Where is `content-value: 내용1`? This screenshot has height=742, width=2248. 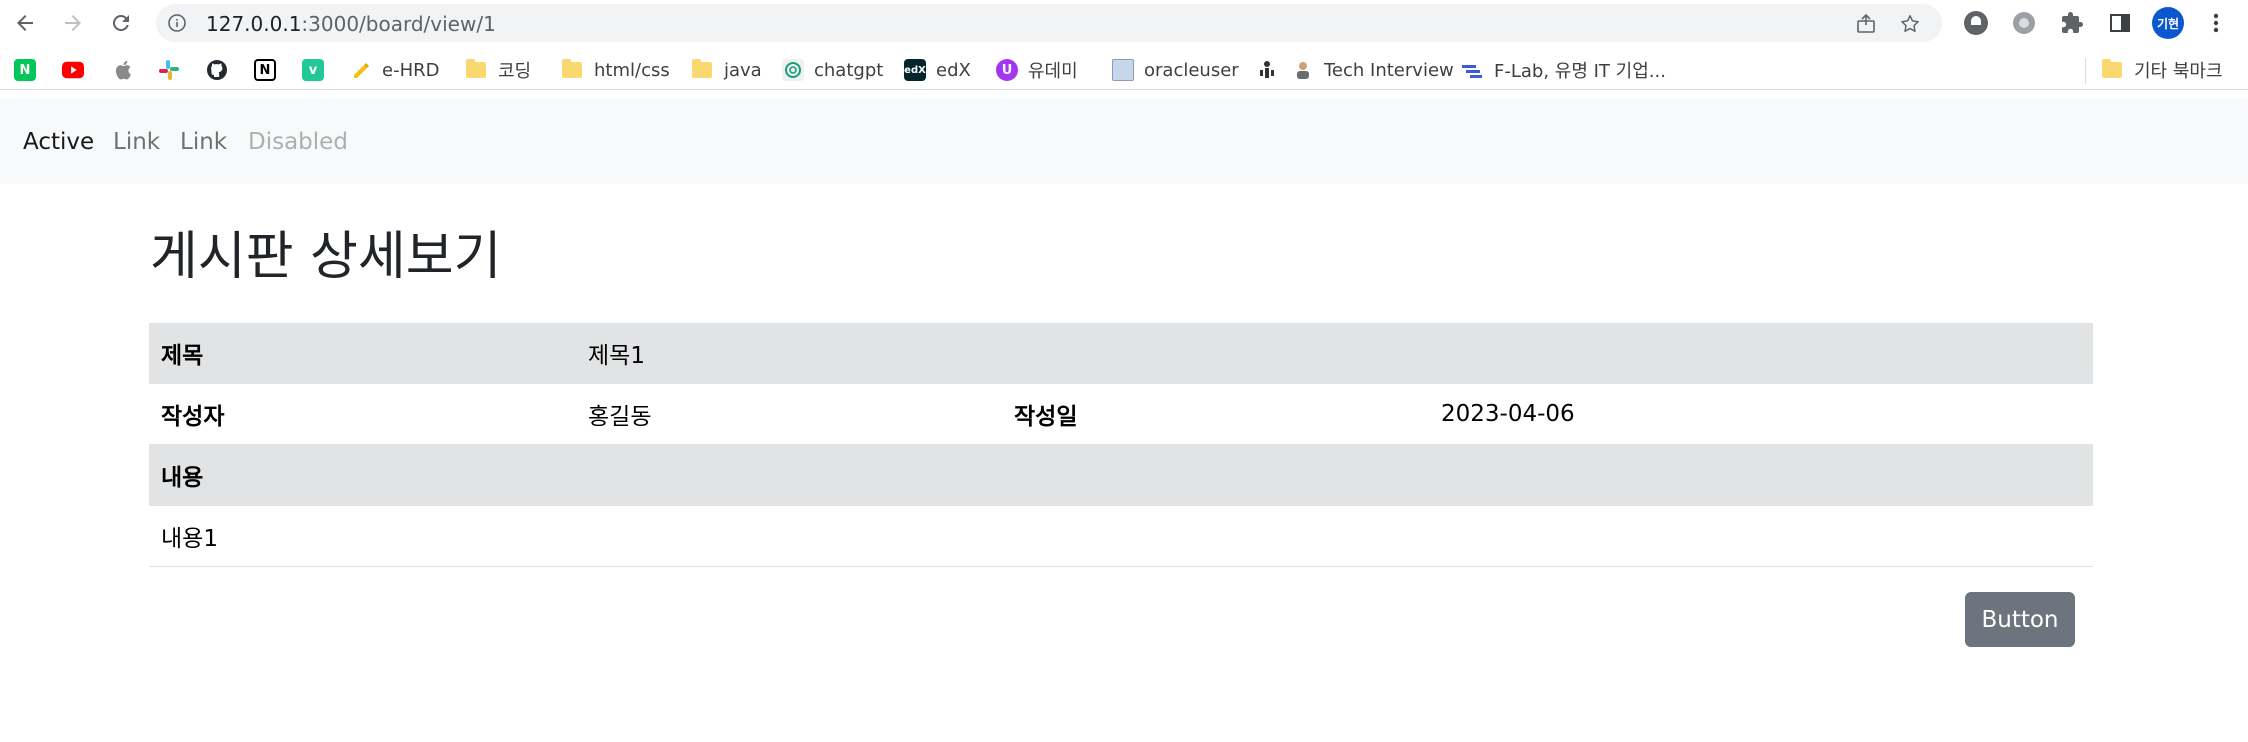 content-value: 내용1 is located at coordinates (189, 539).